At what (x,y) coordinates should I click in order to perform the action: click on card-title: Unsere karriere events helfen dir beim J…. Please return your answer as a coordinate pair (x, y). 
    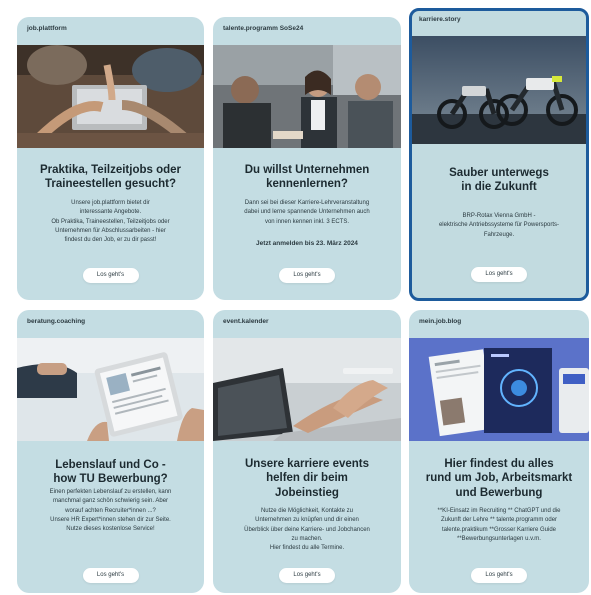
    Looking at the image, I should click on (307, 478).